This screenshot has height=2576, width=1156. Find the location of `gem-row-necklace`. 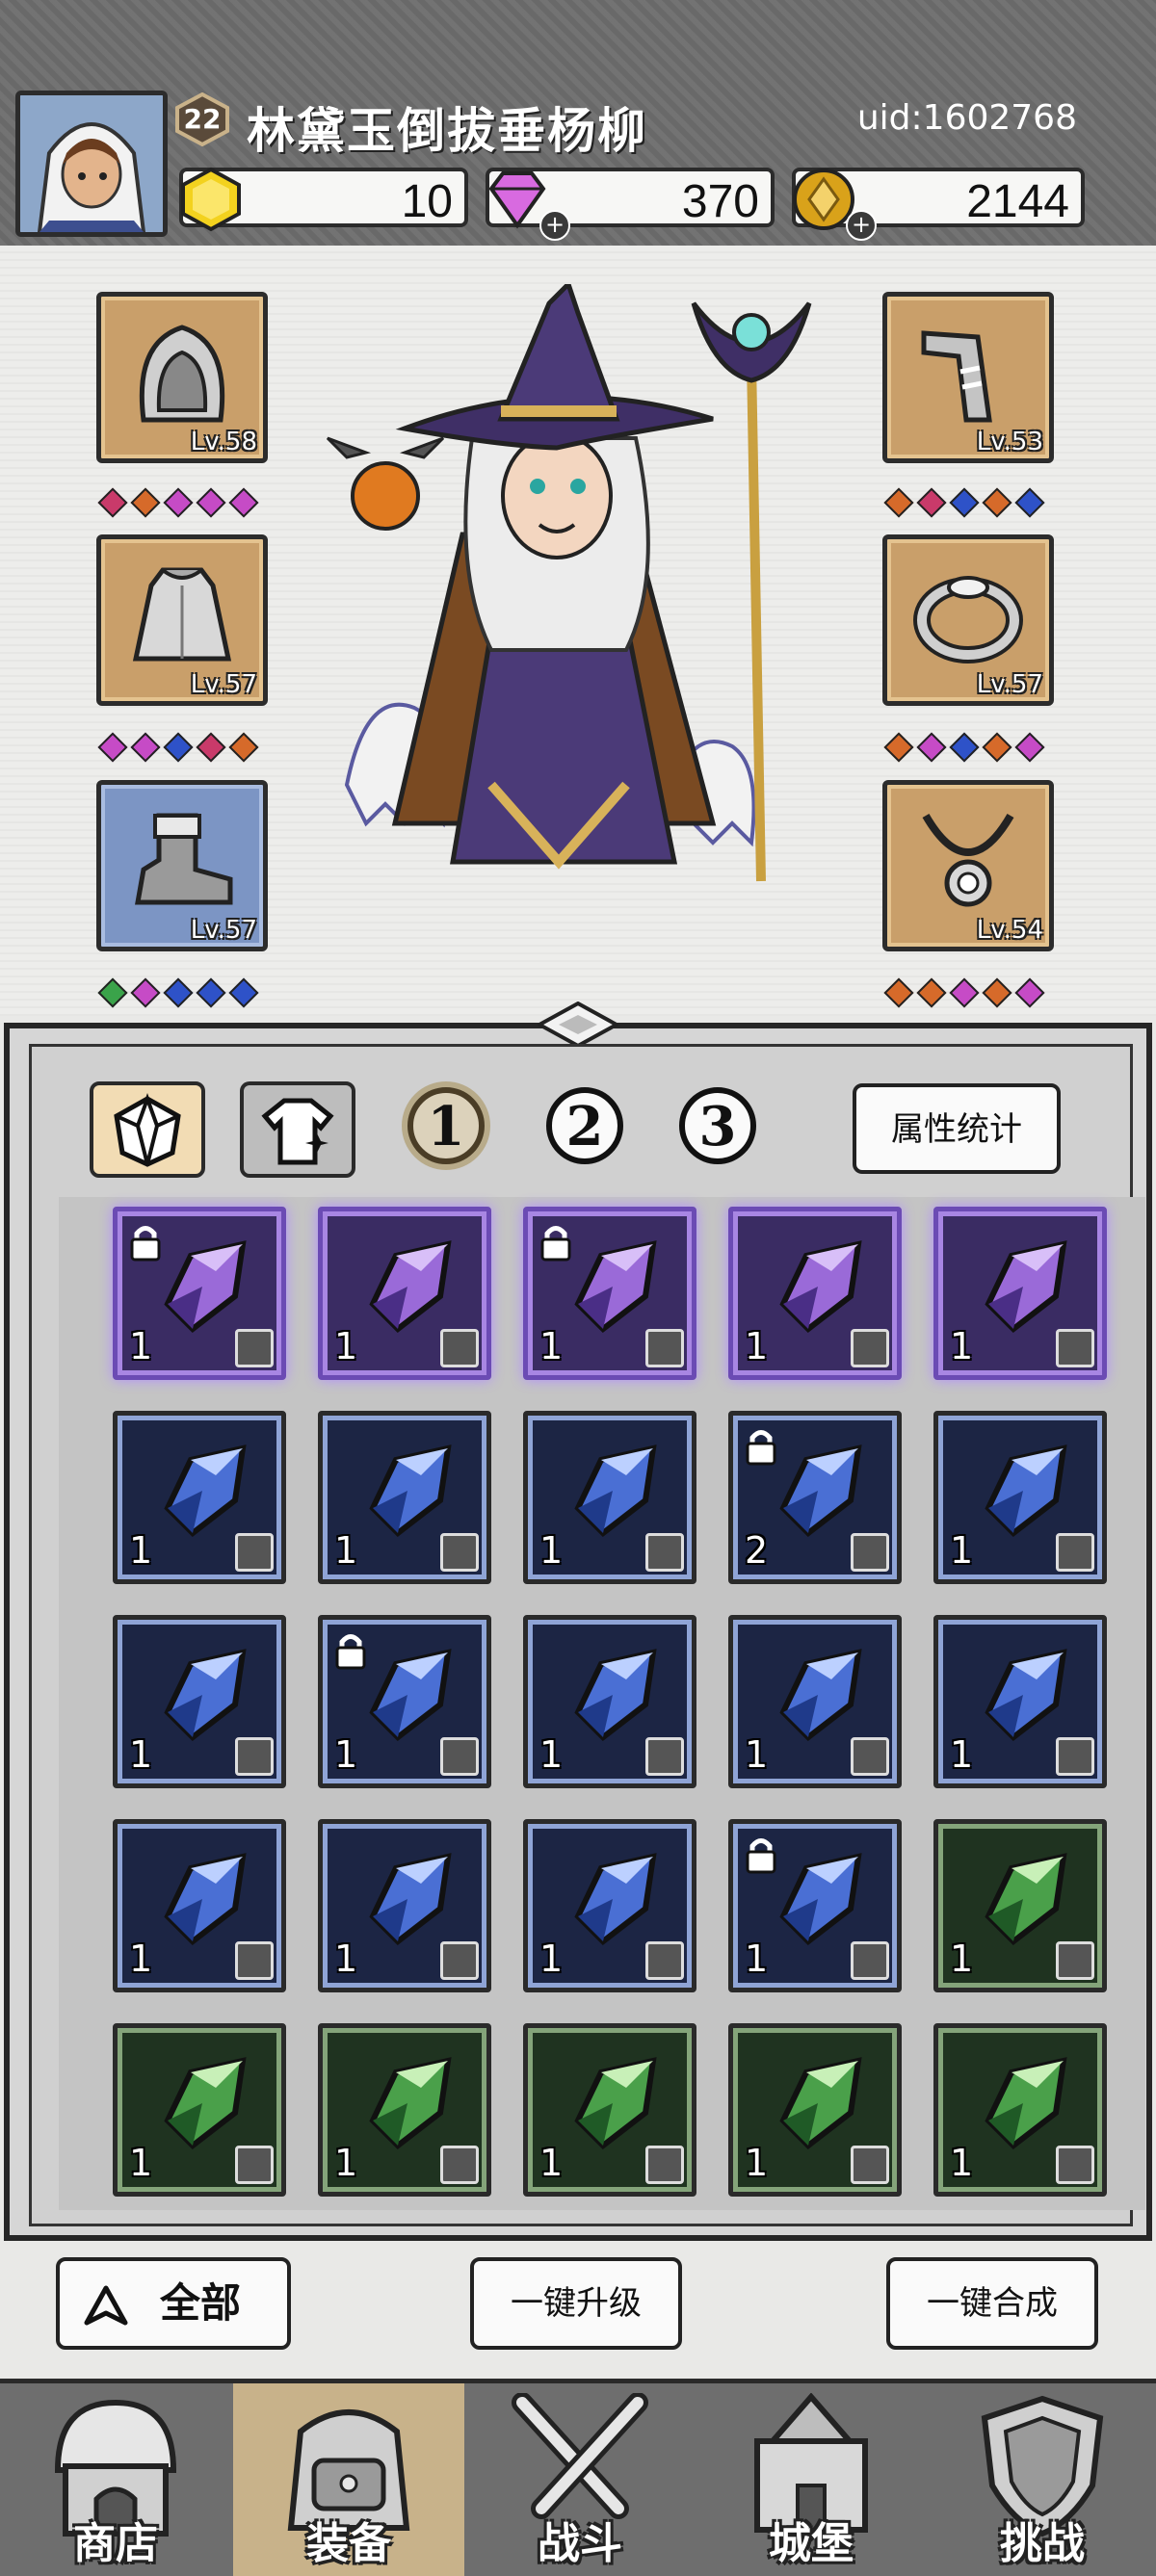

gem-row-necklace is located at coordinates (964, 992).